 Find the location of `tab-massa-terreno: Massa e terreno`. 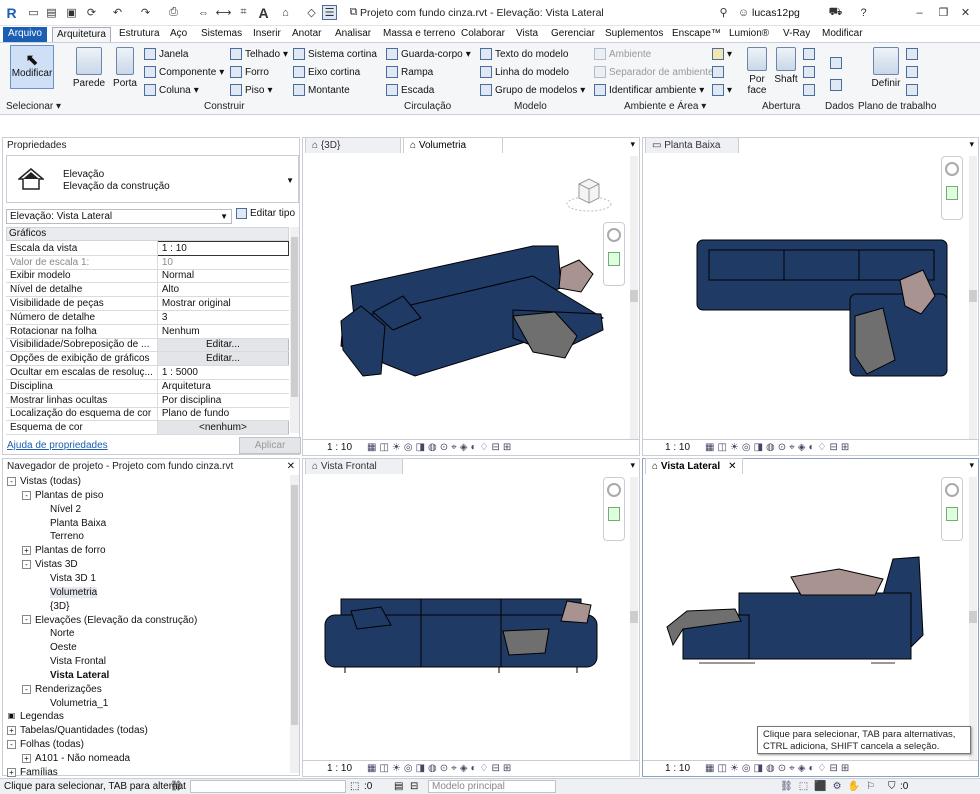

tab-massa-terreno: Massa e terreno is located at coordinates (419, 34).